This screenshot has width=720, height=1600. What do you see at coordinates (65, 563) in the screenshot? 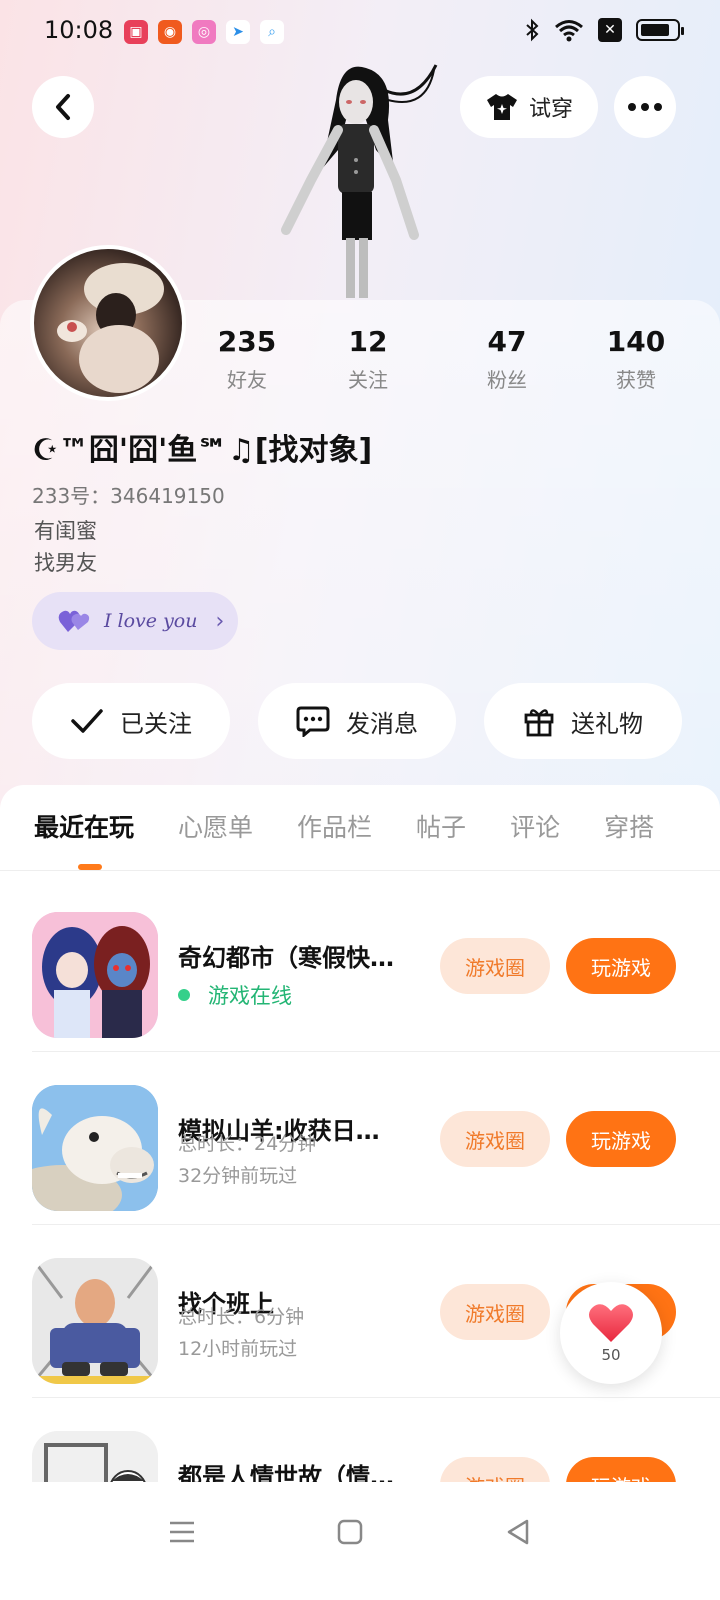
I see `bio-line-2: 找男友` at bounding box center [65, 563].